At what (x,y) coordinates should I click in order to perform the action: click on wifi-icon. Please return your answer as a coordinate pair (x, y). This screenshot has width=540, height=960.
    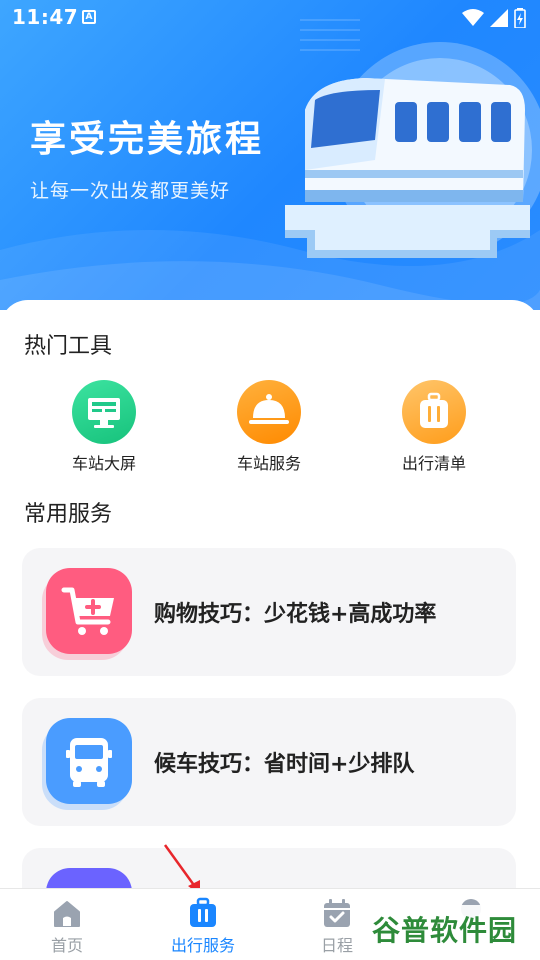
    Looking at the image, I should click on (473, 17).